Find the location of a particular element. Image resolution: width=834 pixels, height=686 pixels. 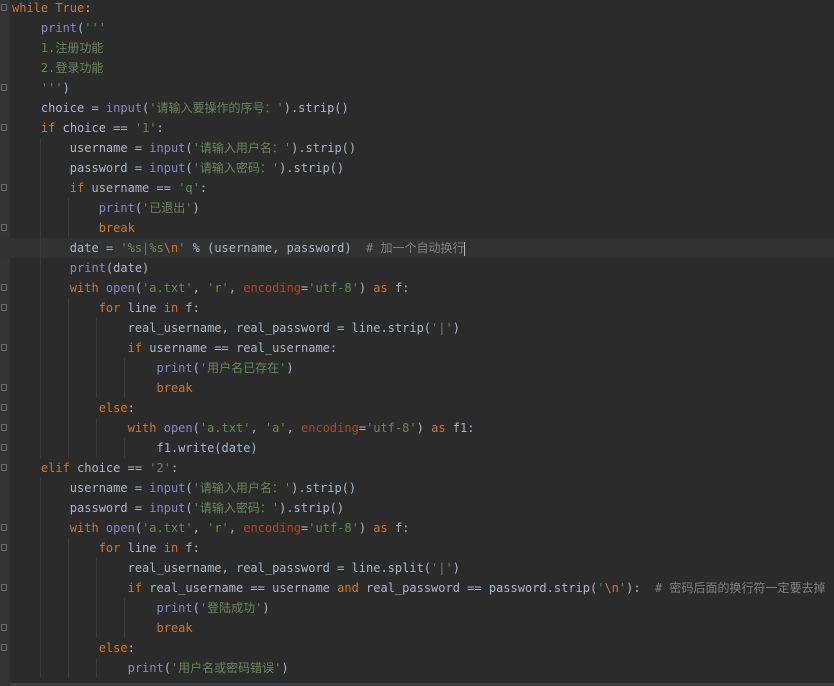

code-line: 1.注册功能 is located at coordinates (417, 48).